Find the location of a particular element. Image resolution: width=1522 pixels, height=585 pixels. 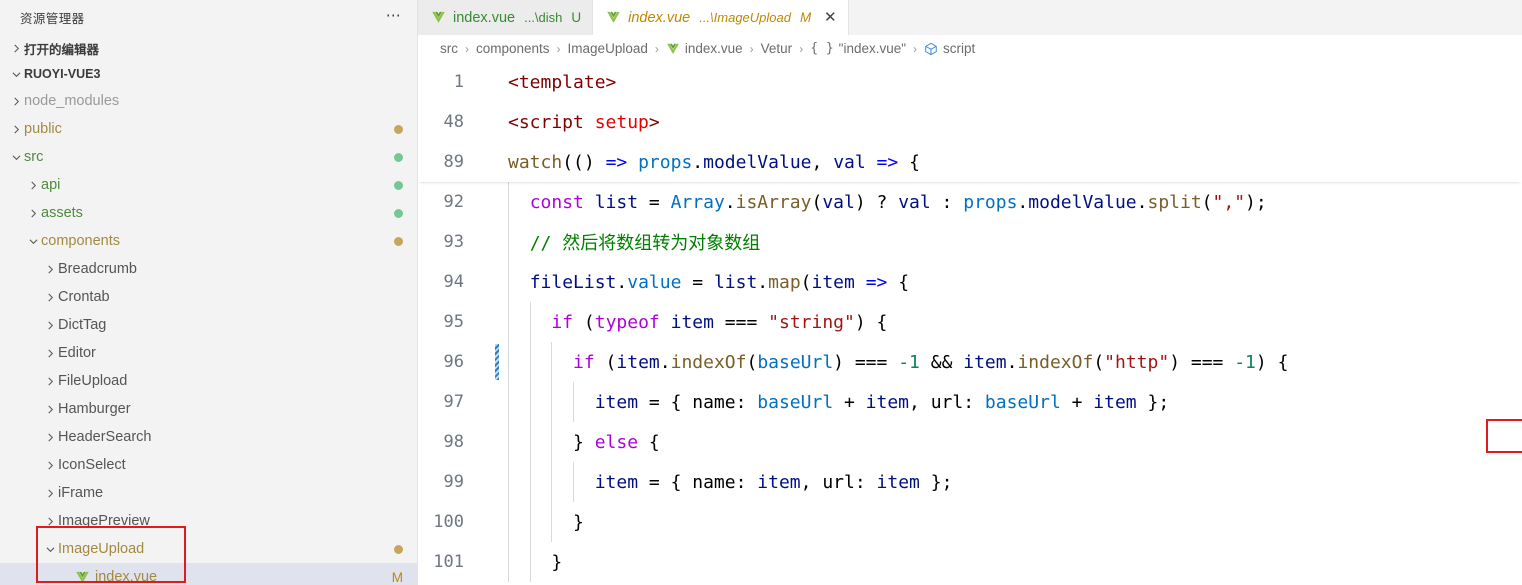

breadcrumb-item-index-vue: index.vue is located at coordinates (704, 48).